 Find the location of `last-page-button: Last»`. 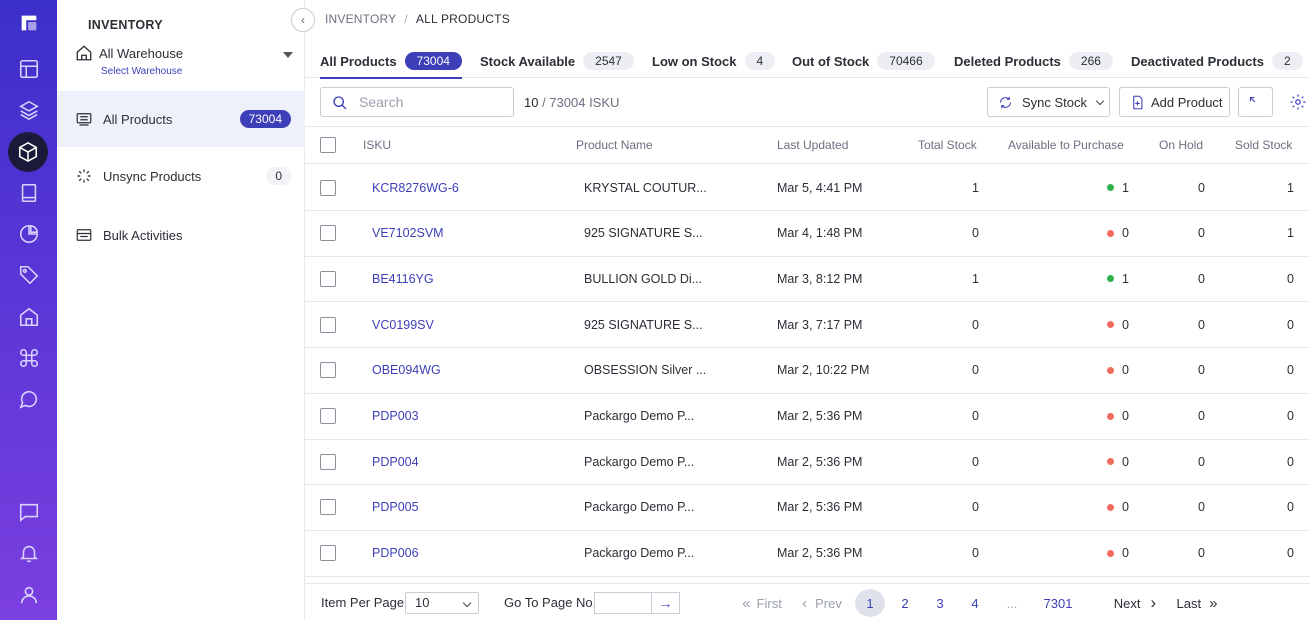

last-page-button: Last» is located at coordinates (1197, 603).